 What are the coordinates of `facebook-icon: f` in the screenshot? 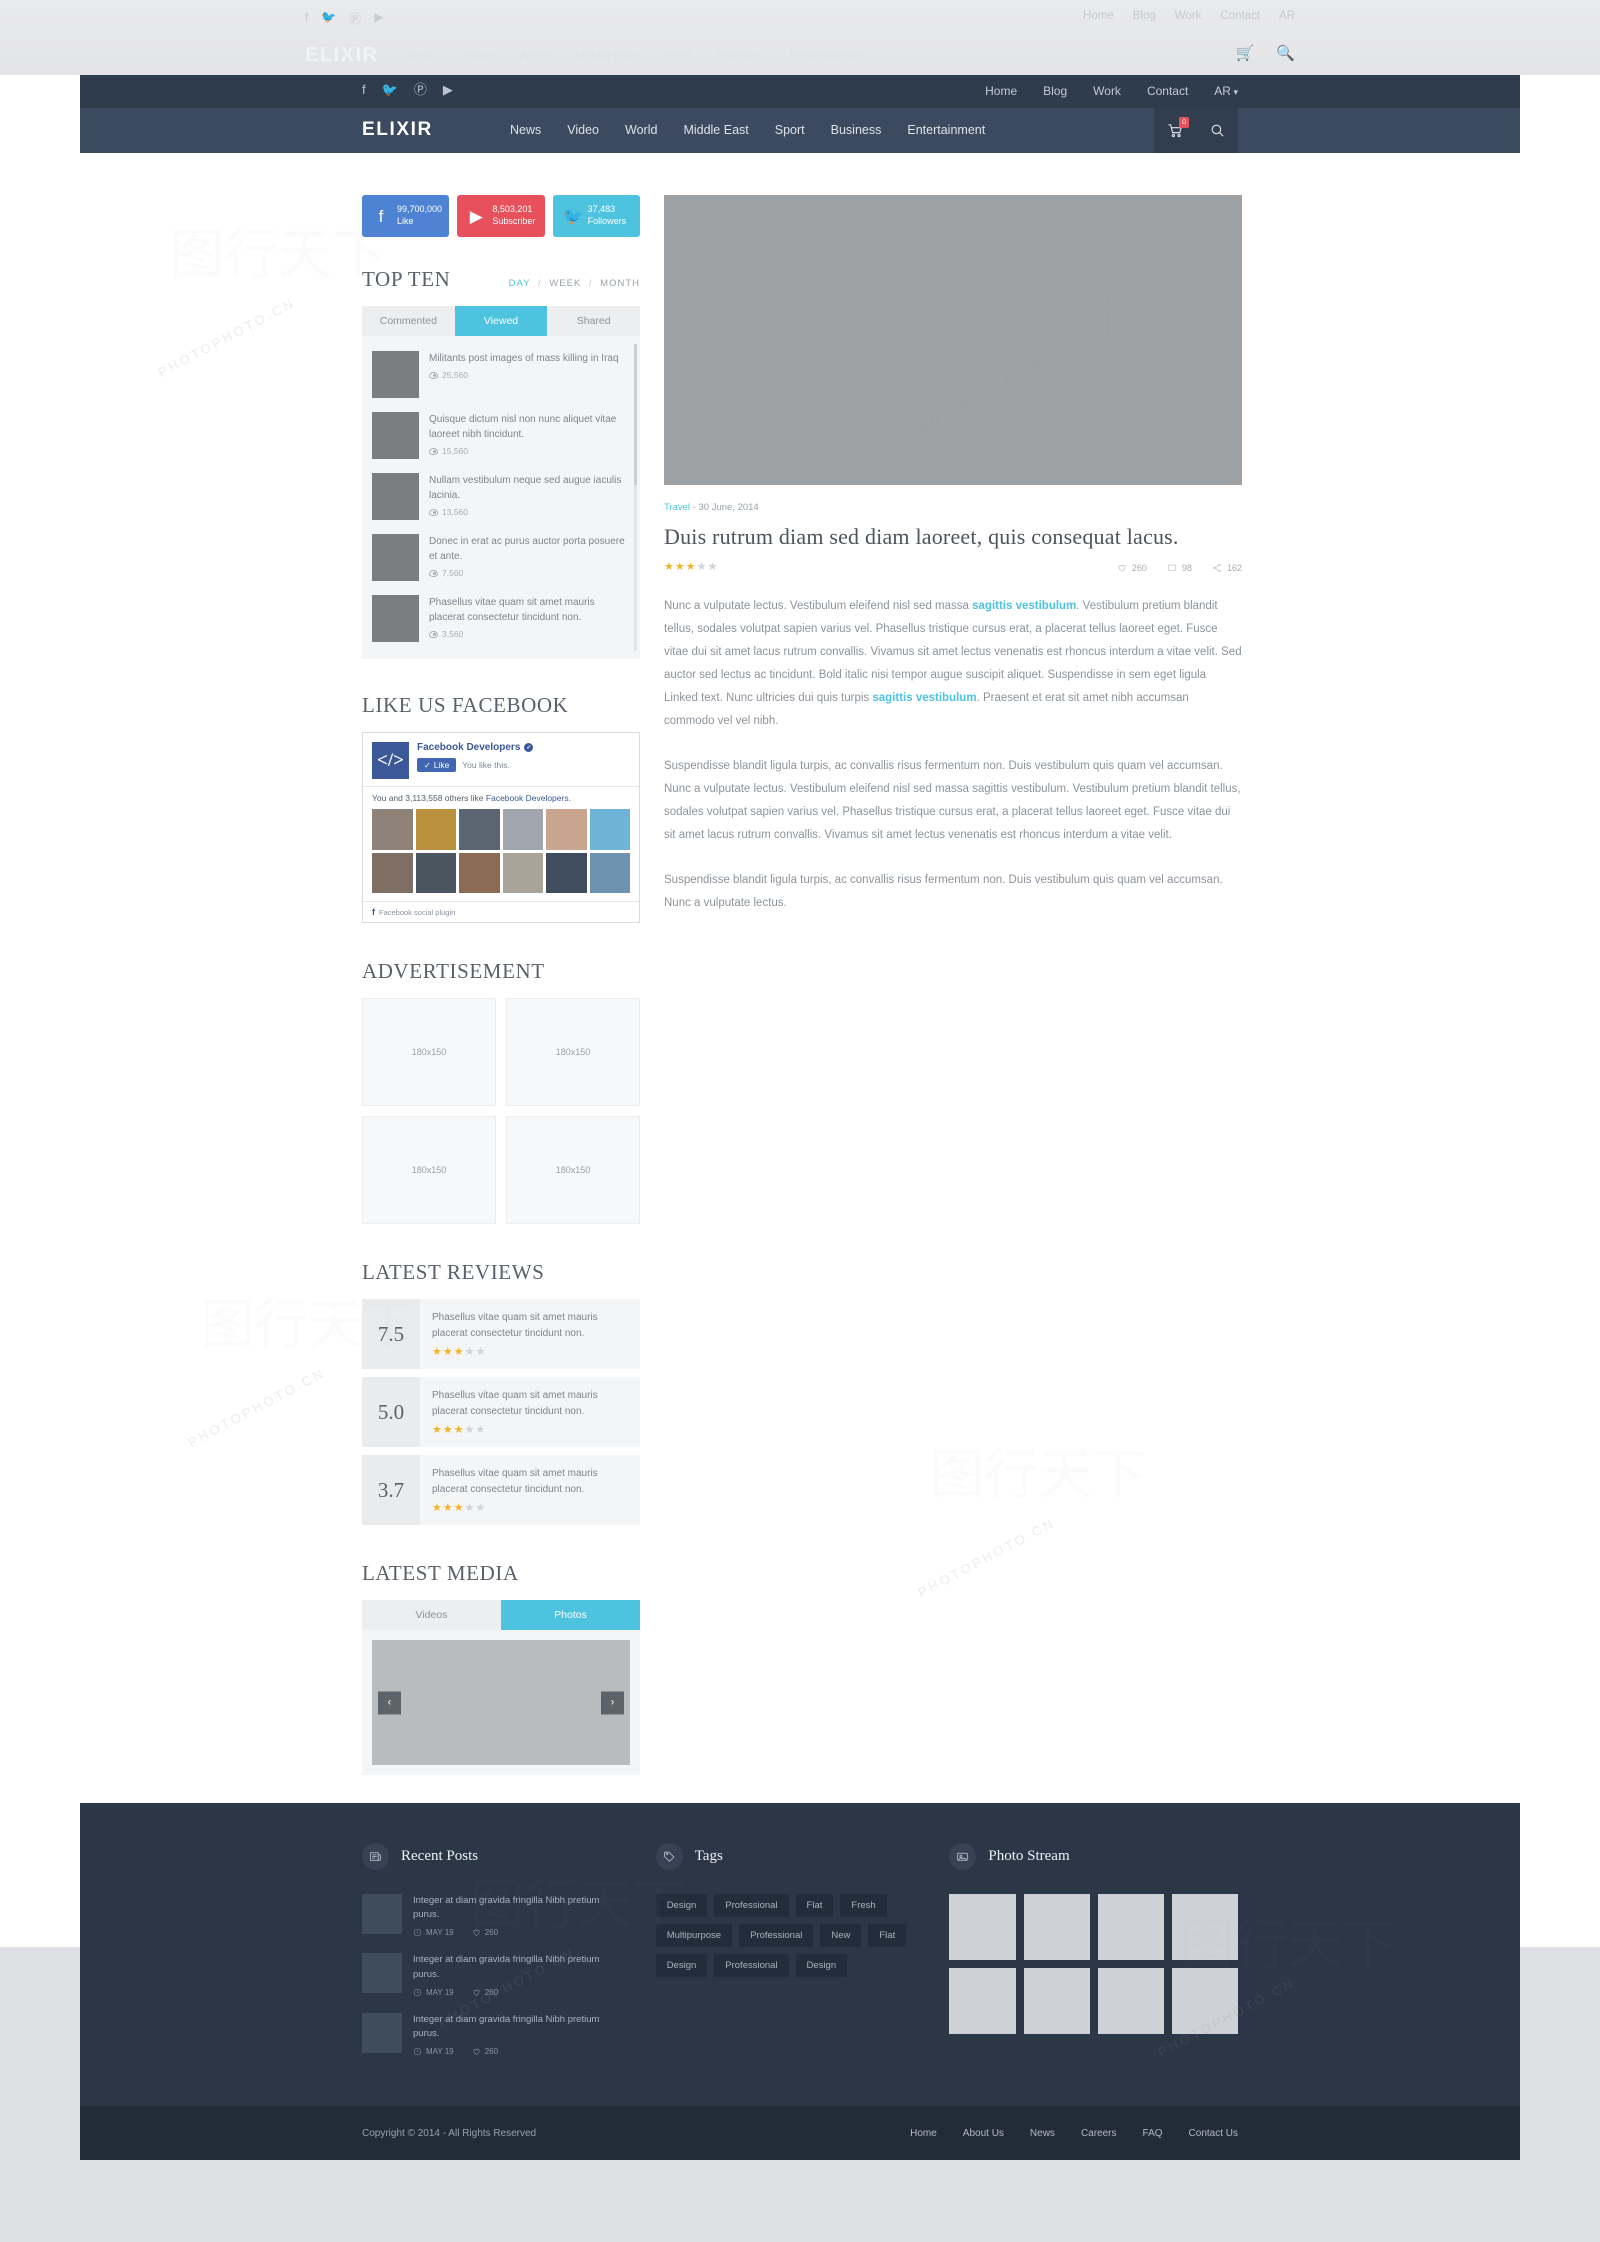 It's located at (364, 89).